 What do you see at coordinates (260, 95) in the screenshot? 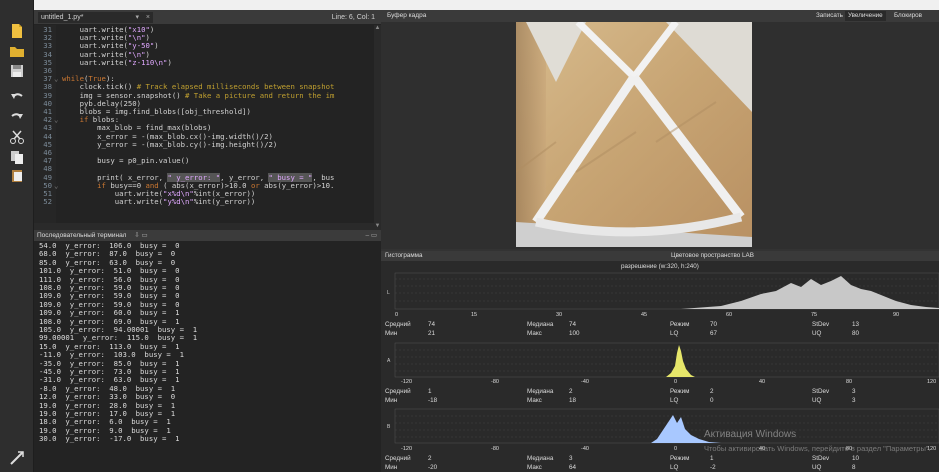
I see `code-token: # Take a picture and return the im` at bounding box center [260, 95].